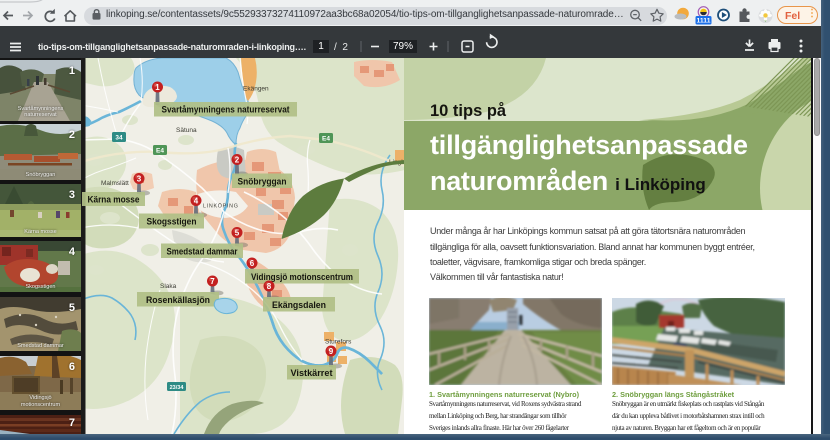 The width and height of the screenshot is (830, 440). Describe the element at coordinates (172, 222) in the screenshot. I see `svg-text: Skogsstigen` at that location.